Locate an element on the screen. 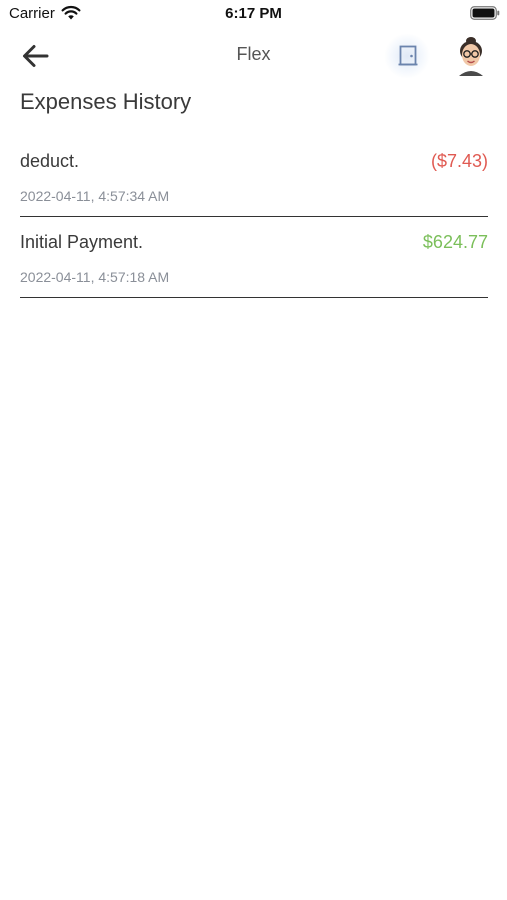  expense-date: 2022-04-11, 4:57:18 AM is located at coordinates (95, 277).